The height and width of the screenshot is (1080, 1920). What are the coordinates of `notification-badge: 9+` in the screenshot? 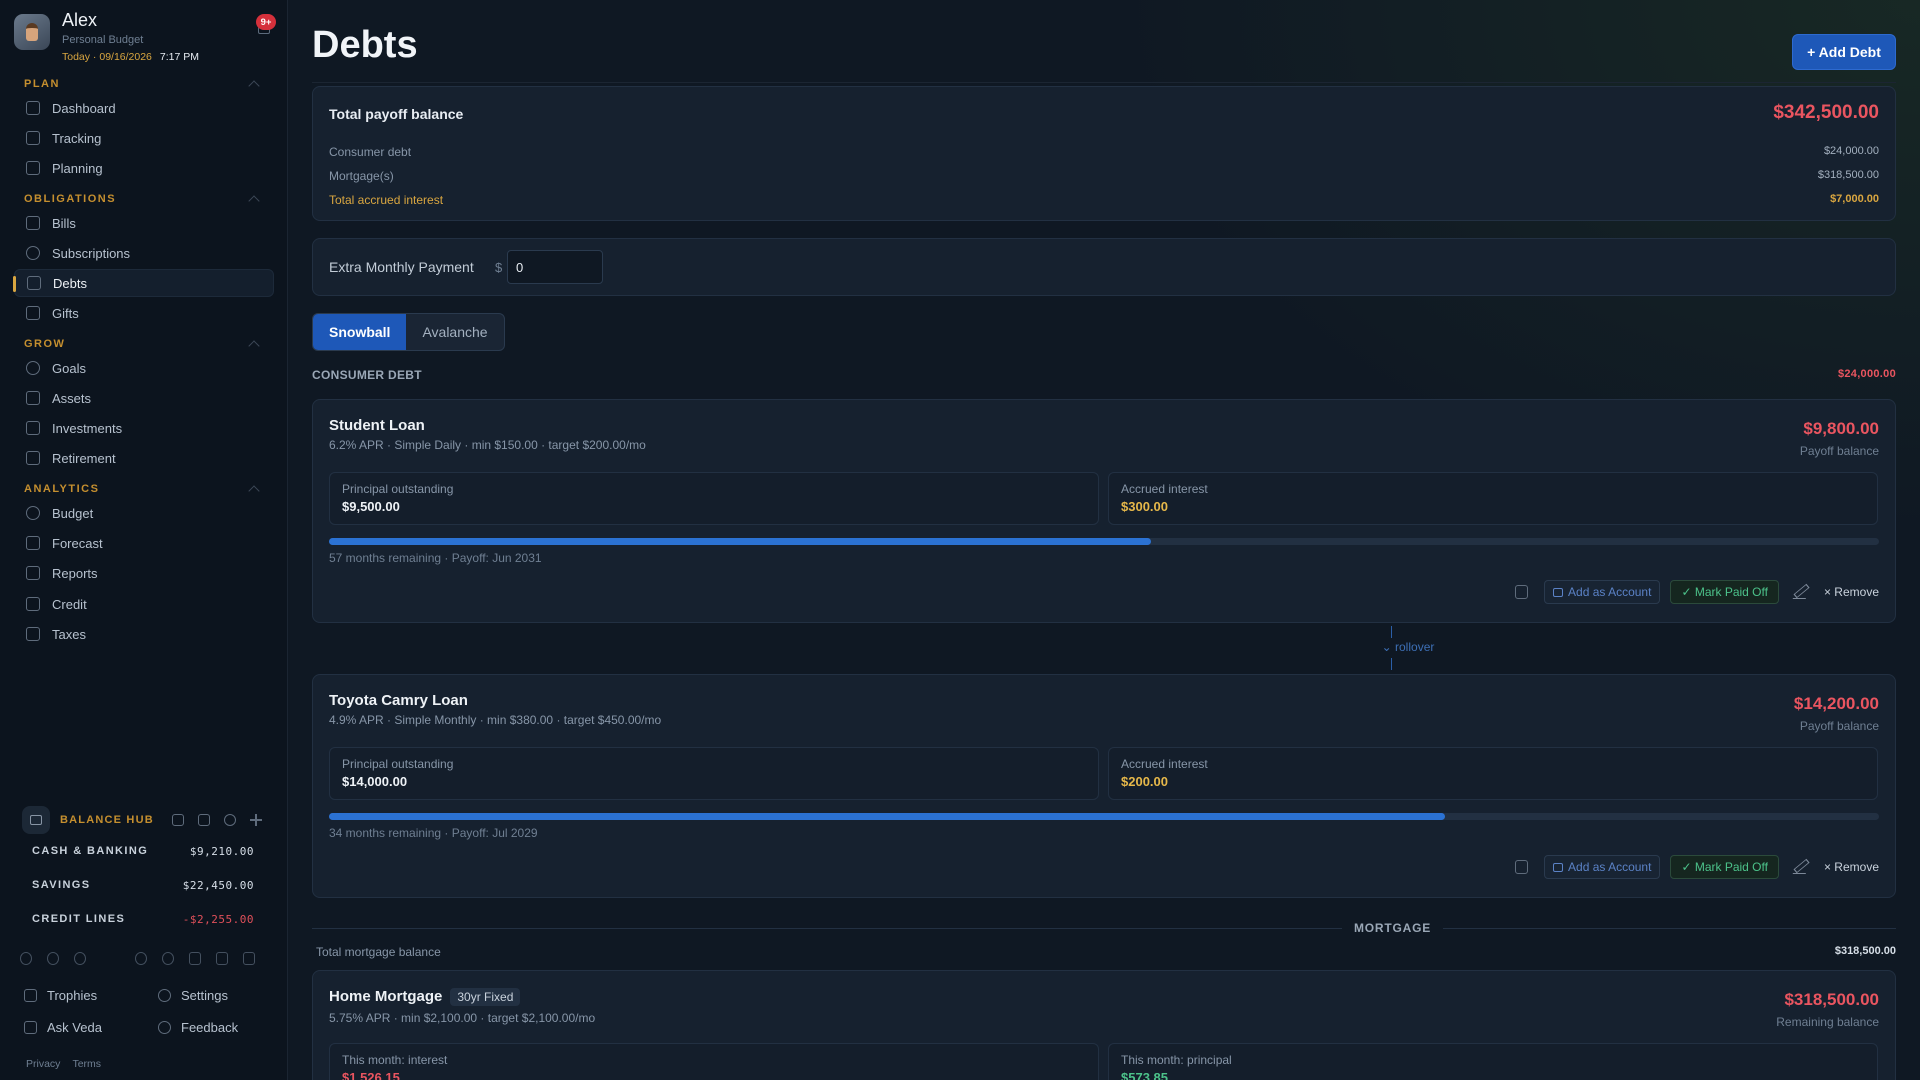 It's located at (266, 22).